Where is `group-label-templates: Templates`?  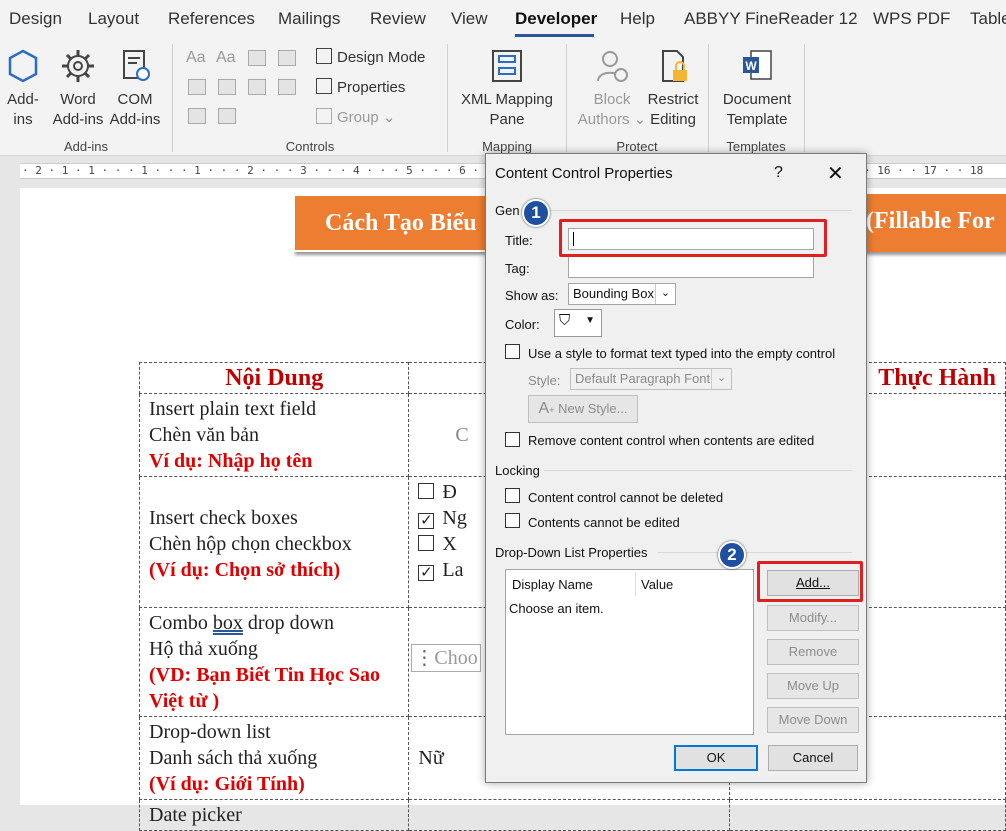 group-label-templates: Templates is located at coordinates (756, 146).